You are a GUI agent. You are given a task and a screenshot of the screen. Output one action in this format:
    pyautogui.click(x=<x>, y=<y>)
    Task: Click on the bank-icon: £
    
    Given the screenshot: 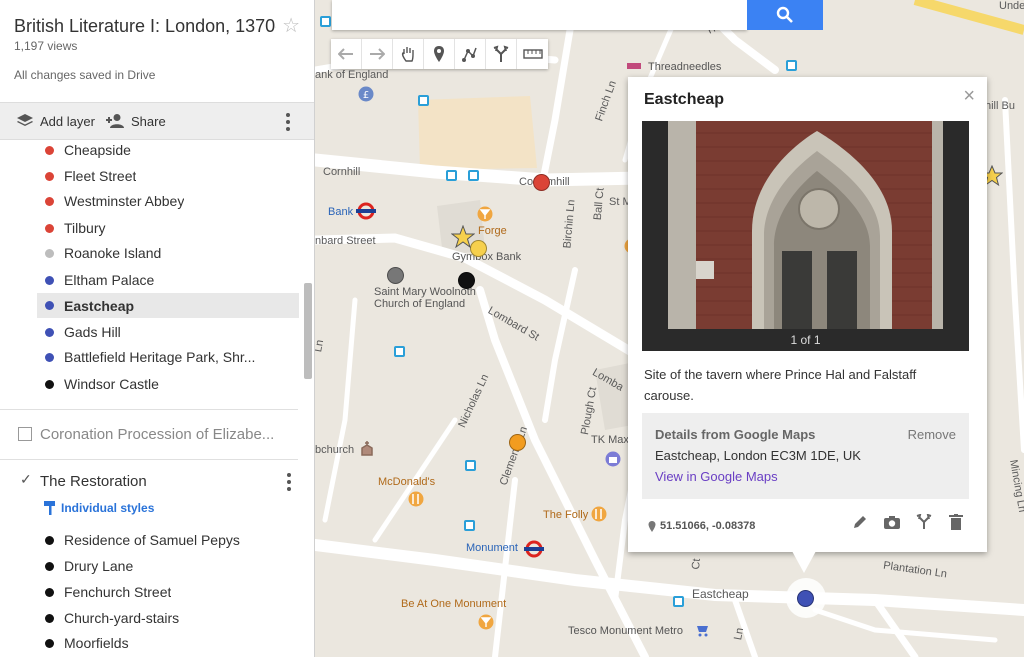 What is the action you would take?
    pyautogui.click(x=366, y=94)
    